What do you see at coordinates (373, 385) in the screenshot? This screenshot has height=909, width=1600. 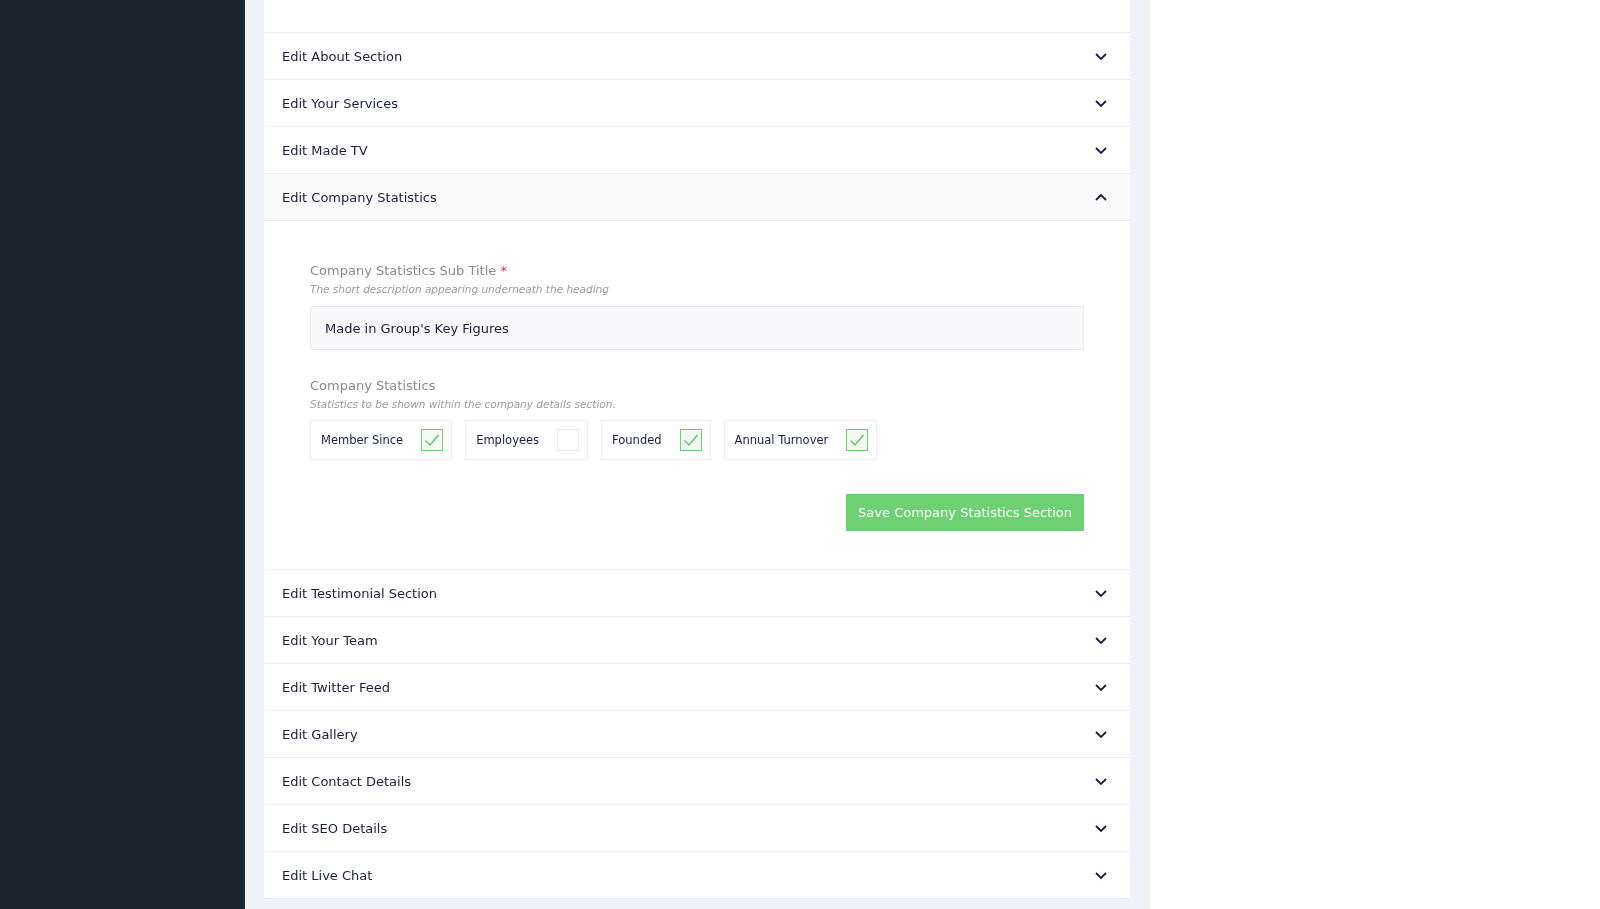 I see `field-label: Company Statistics` at bounding box center [373, 385].